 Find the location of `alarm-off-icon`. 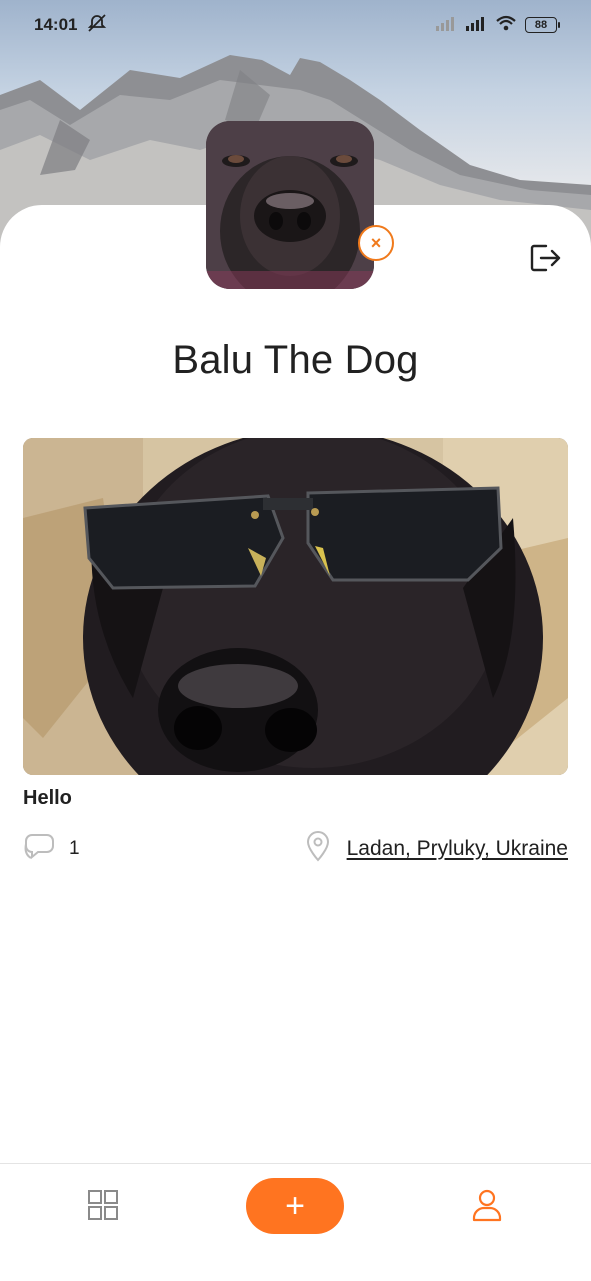

alarm-off-icon is located at coordinates (97, 25).